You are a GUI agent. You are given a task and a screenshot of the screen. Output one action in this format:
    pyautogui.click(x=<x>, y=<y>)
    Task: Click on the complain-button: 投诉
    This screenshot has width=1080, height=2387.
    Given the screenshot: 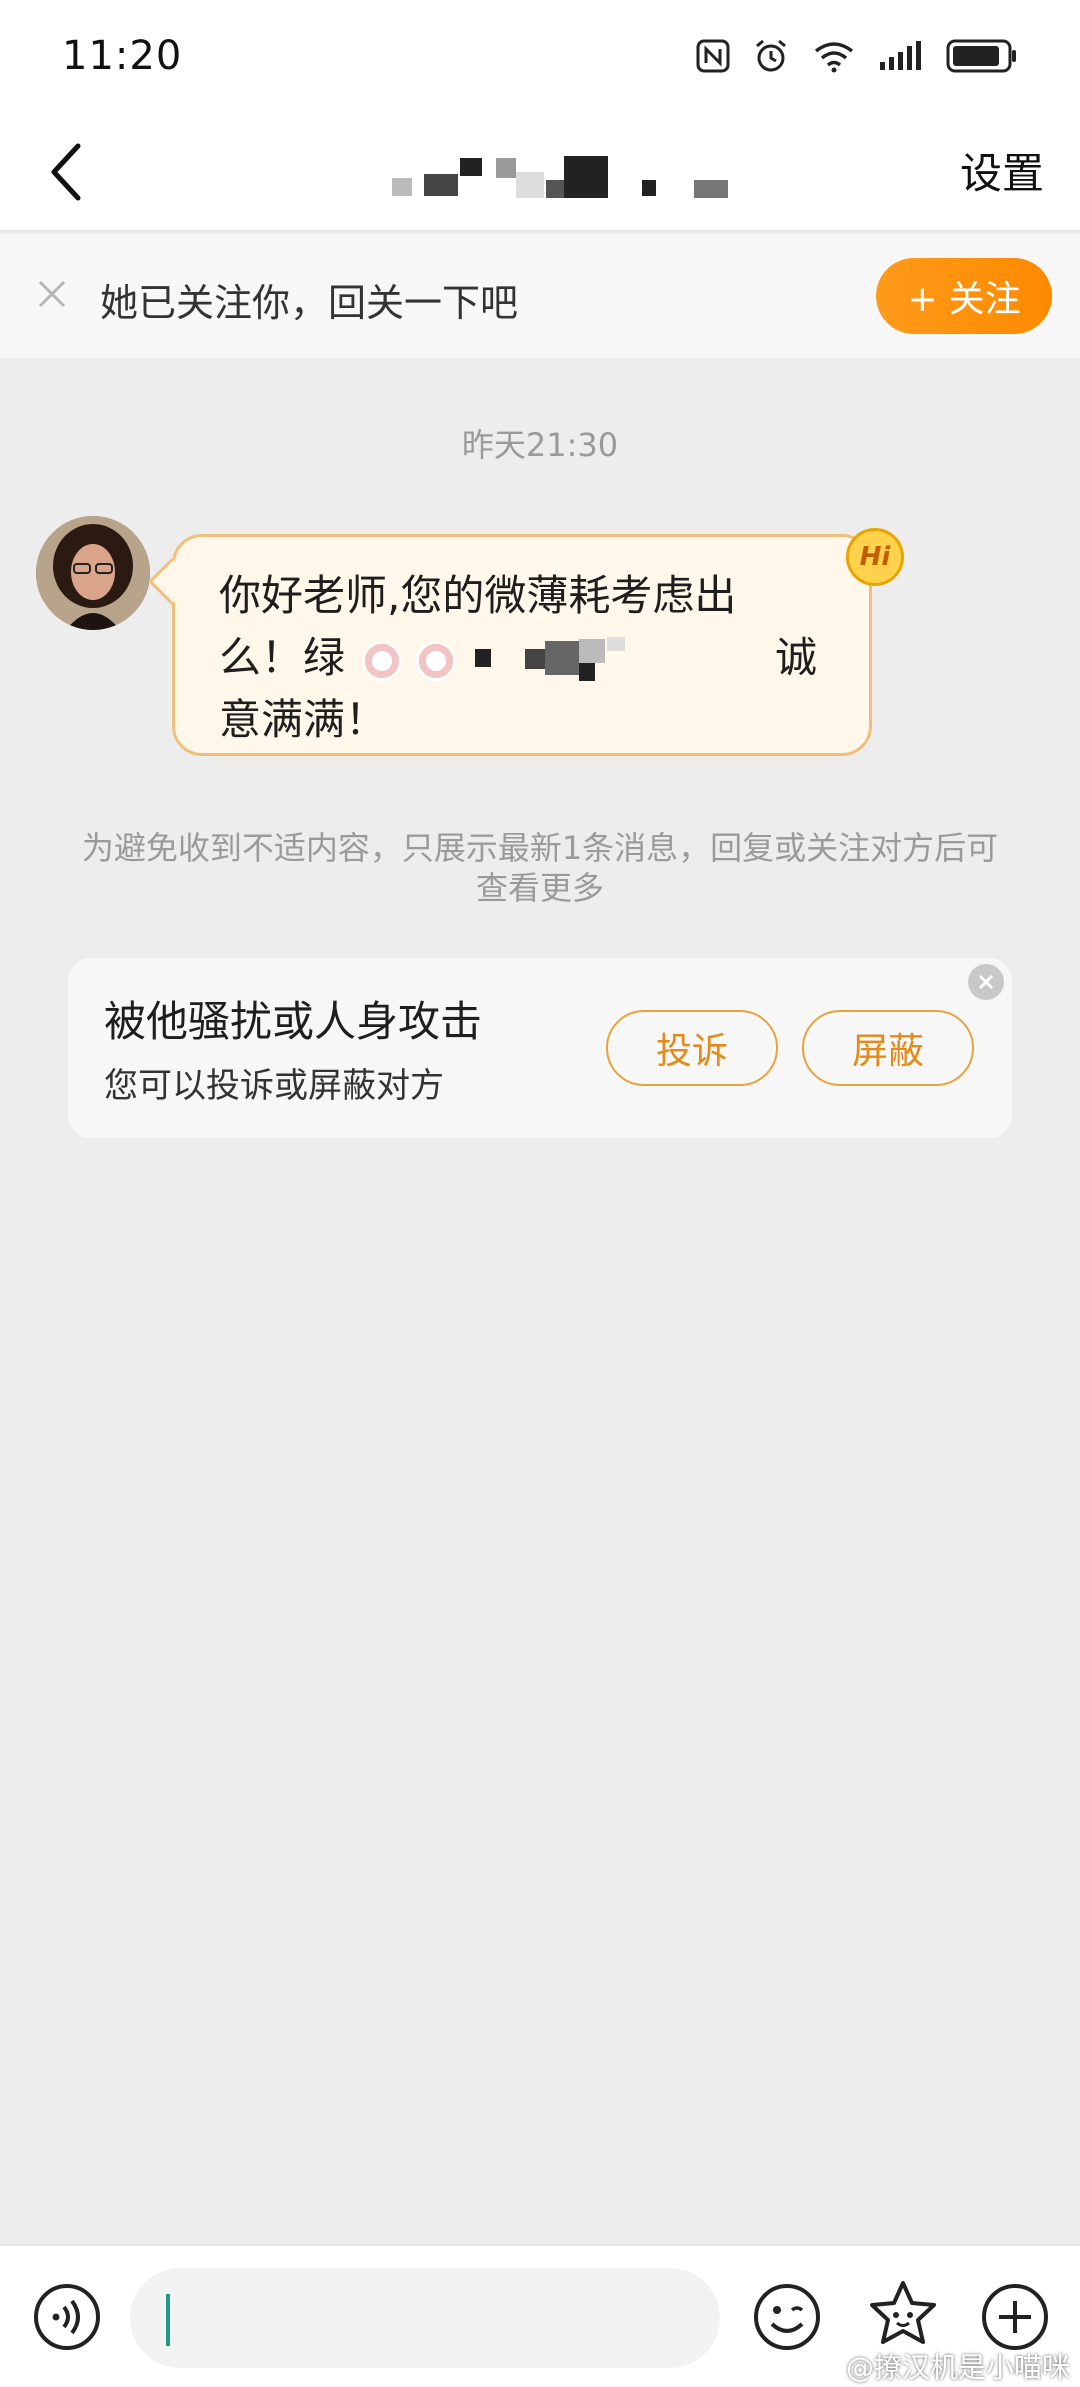 What is the action you would take?
    pyautogui.click(x=692, y=1048)
    